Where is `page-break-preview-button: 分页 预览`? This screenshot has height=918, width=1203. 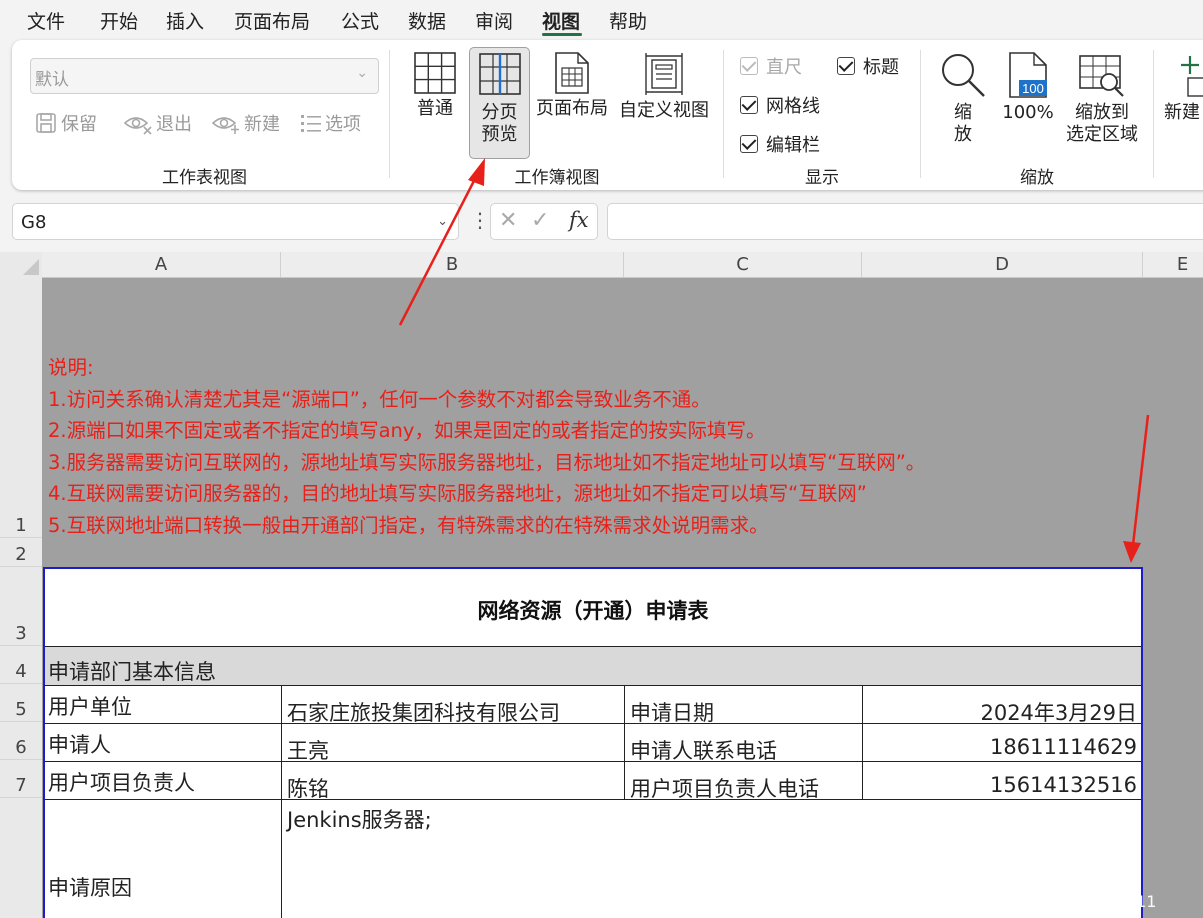 page-break-preview-button: 分页 预览 is located at coordinates (499, 103).